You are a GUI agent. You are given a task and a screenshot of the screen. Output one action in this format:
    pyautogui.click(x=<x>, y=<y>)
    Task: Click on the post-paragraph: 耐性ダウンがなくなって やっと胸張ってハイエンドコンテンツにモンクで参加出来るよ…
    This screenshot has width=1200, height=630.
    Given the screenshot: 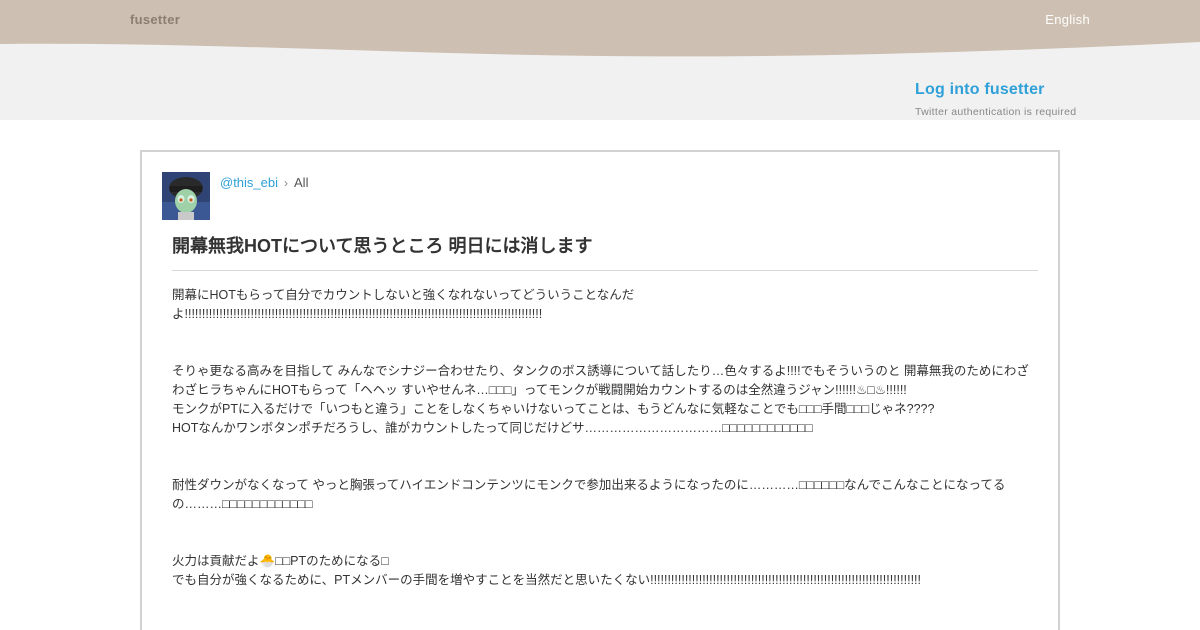 What is the action you would take?
    pyautogui.click(x=589, y=494)
    